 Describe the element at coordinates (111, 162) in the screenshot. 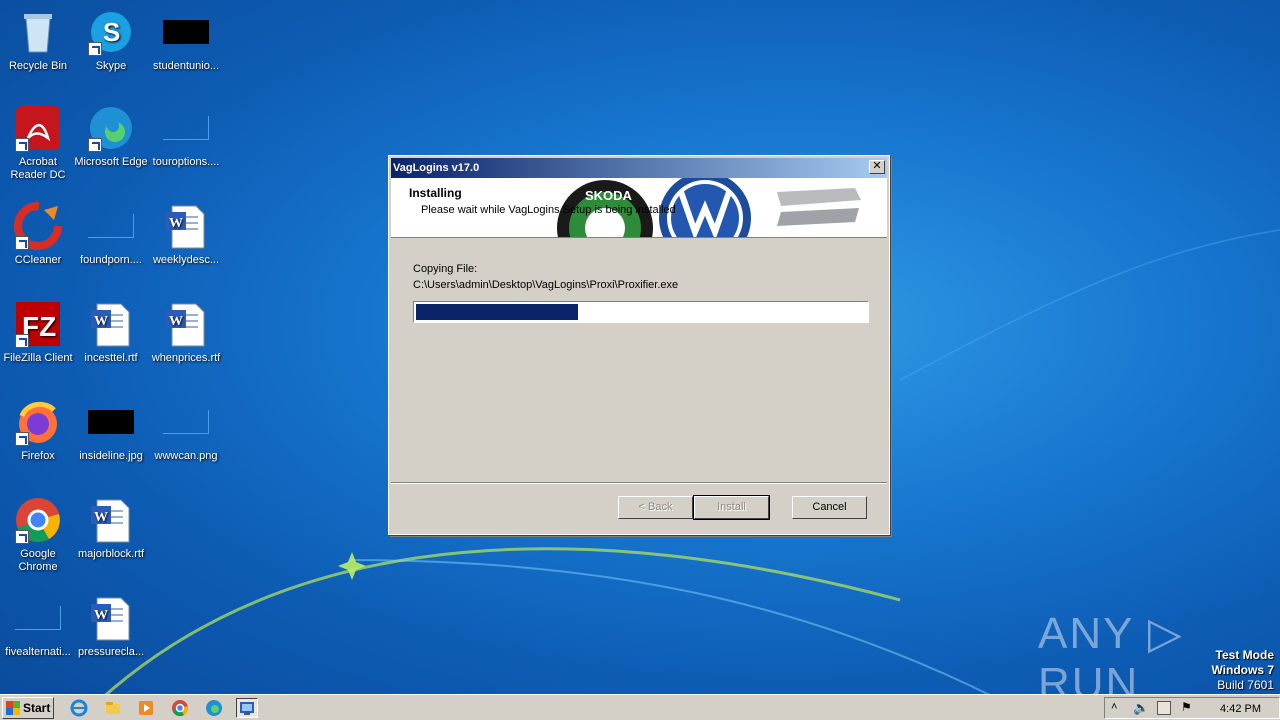

I see `desktop-icon-label: Microsoft Edge` at that location.